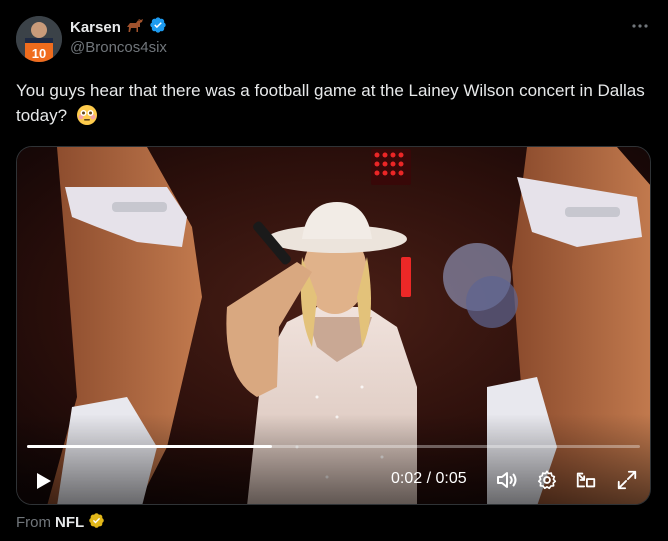 The height and width of the screenshot is (541, 668). I want to click on author-name-row: Karsen, so click(118, 27).